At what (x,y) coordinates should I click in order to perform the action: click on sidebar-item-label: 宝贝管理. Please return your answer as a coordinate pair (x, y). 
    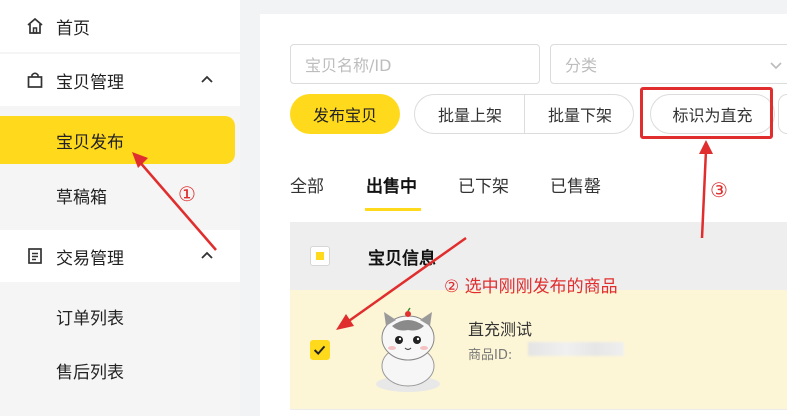
    Looking at the image, I should click on (90, 82).